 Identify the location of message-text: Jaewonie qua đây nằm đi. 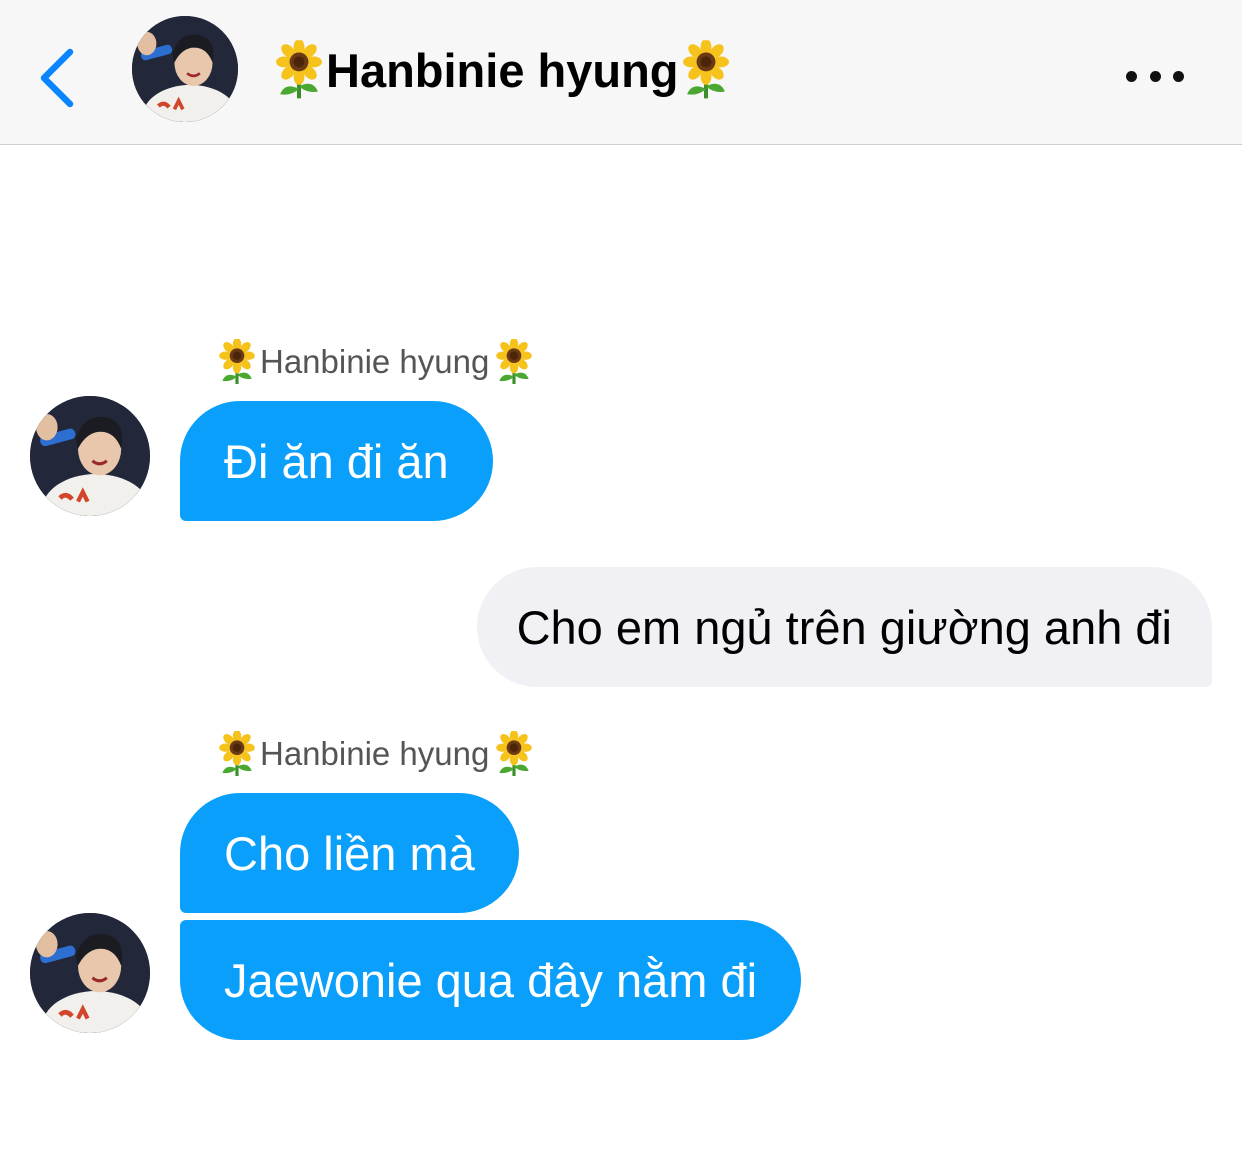
(491, 980).